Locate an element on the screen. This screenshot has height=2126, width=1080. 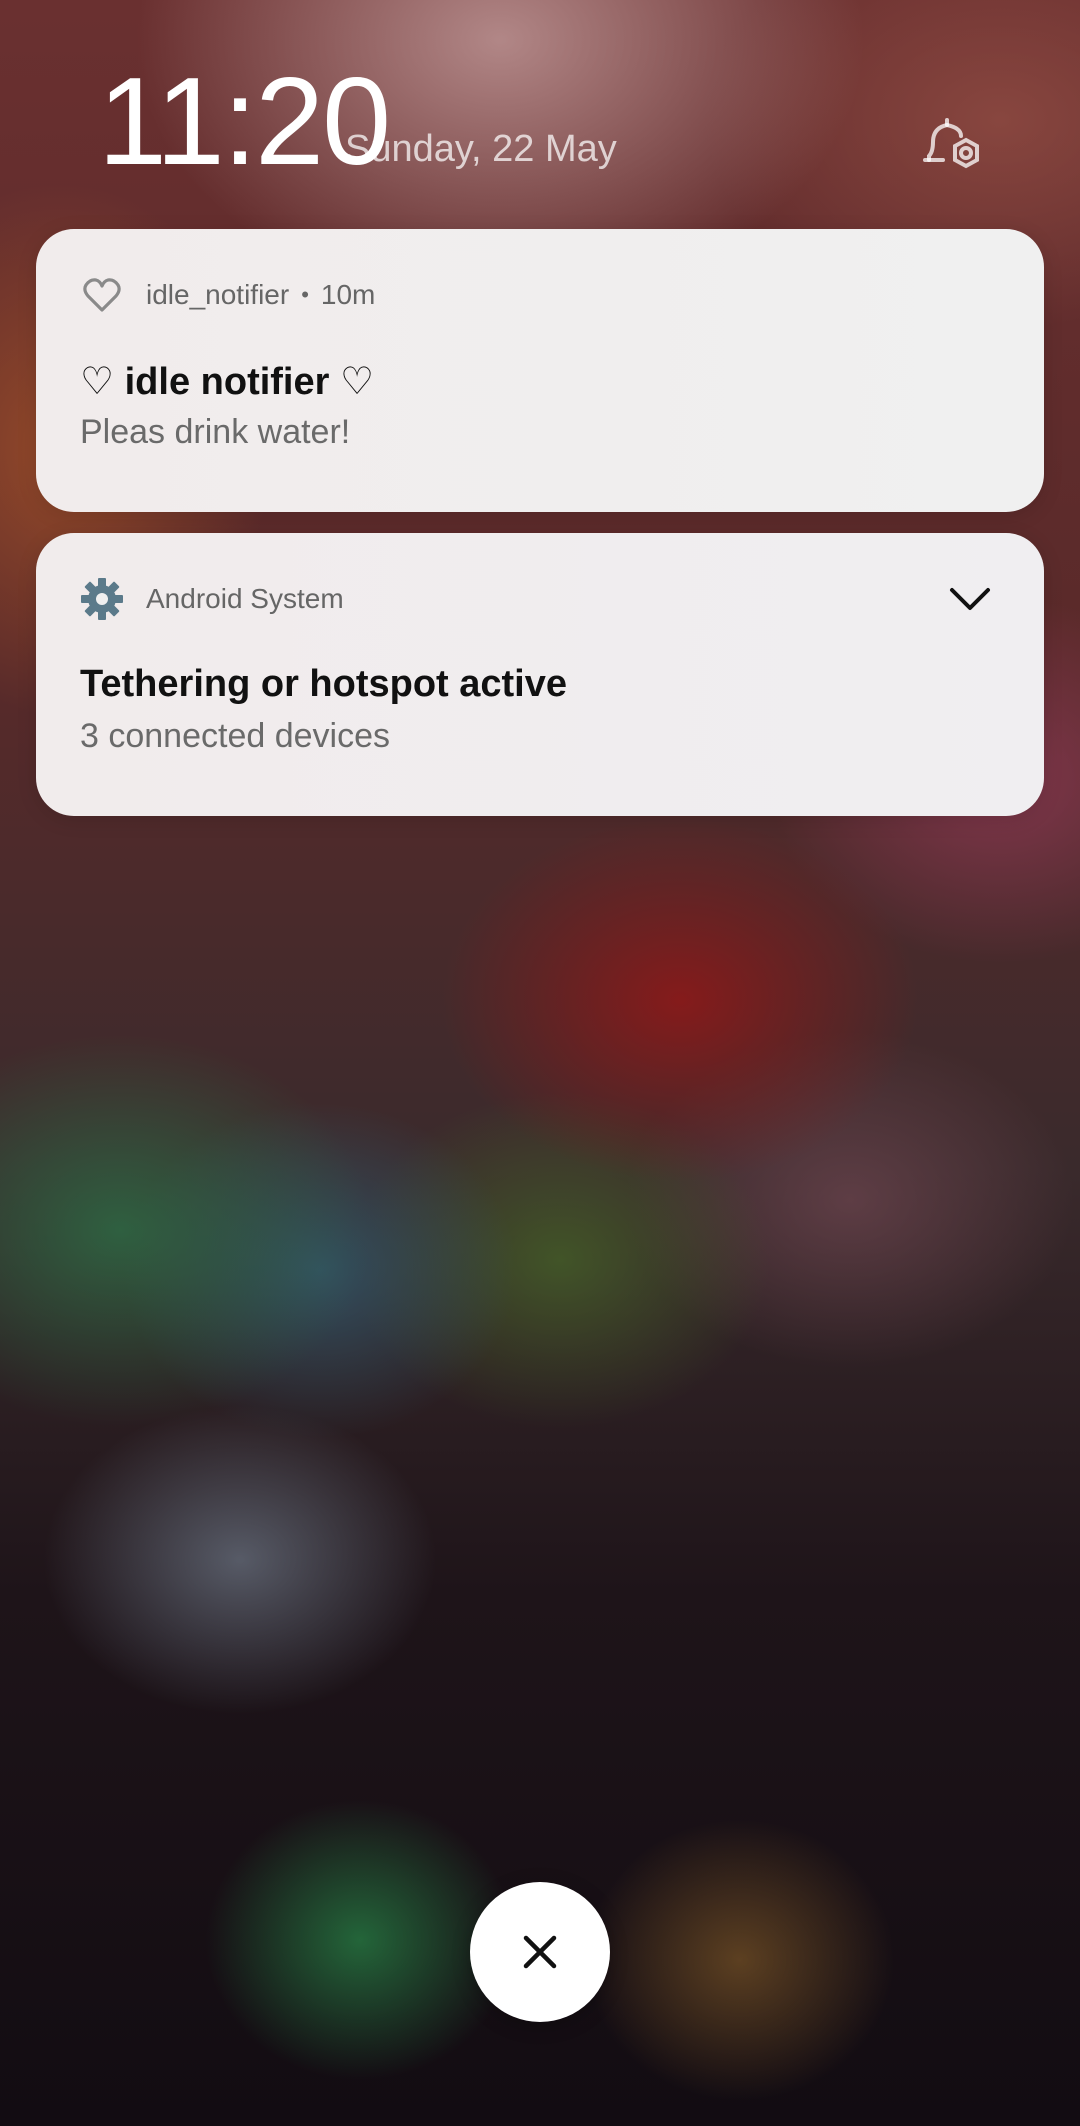
notification-app-name: Android System is located at coordinates (245, 598).